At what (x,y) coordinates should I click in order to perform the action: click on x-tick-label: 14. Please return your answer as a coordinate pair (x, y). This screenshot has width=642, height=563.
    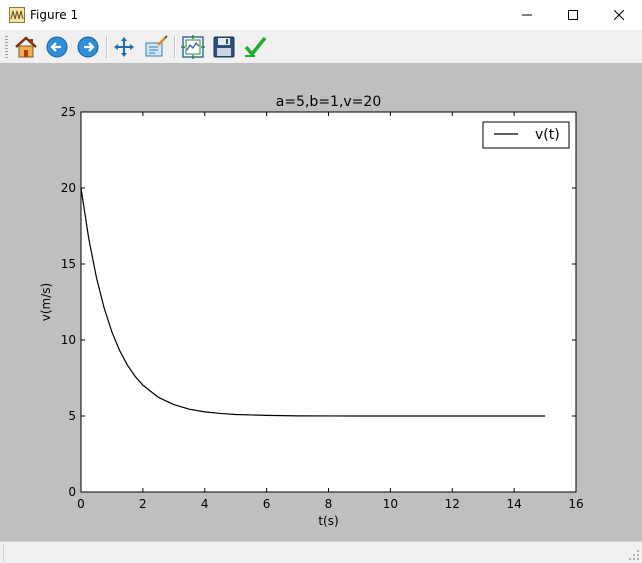
    Looking at the image, I should click on (513, 504).